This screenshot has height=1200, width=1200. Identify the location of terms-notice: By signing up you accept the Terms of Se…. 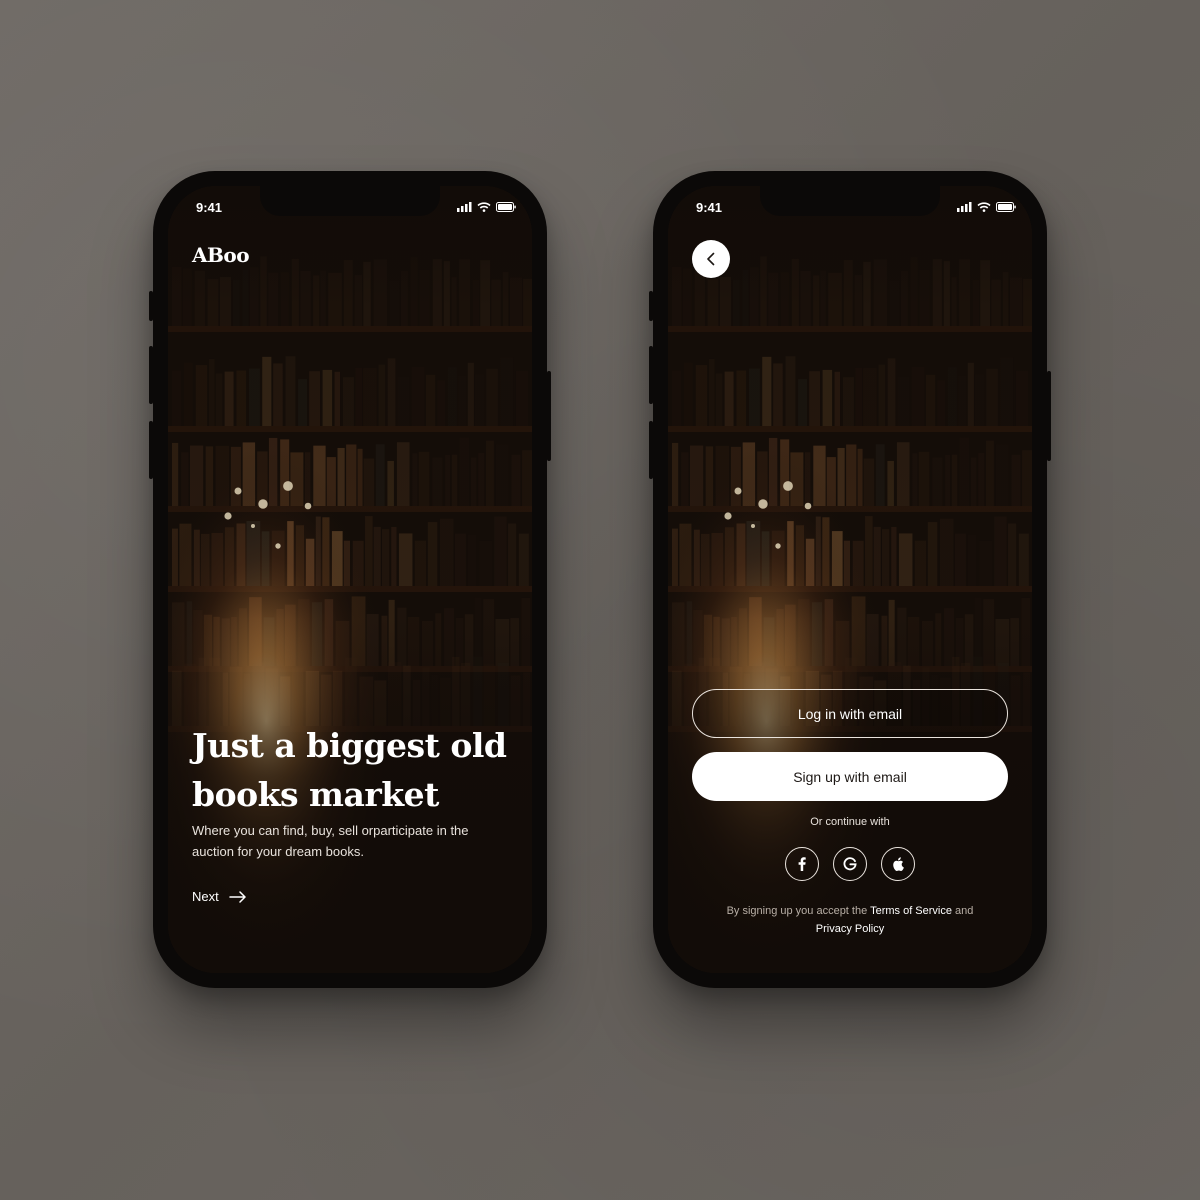
(850, 920).